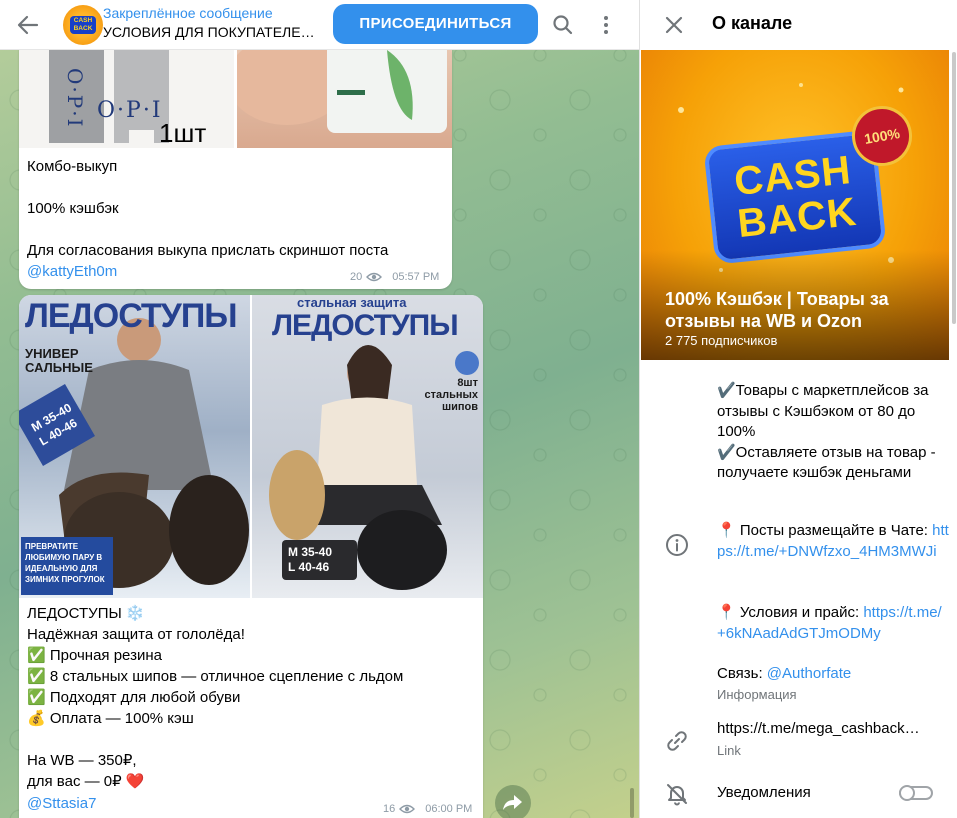 This screenshot has height=818, width=957. Describe the element at coordinates (790, 612) in the screenshot. I see `rules-prefix: 📍 Условия и прайс:` at that location.